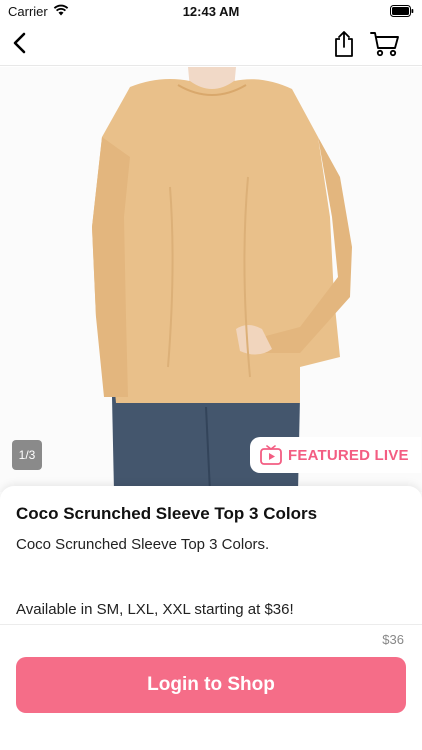 This screenshot has width=422, height=750. Describe the element at coordinates (20, 43) in the screenshot. I see `back-chevron-icon` at that location.